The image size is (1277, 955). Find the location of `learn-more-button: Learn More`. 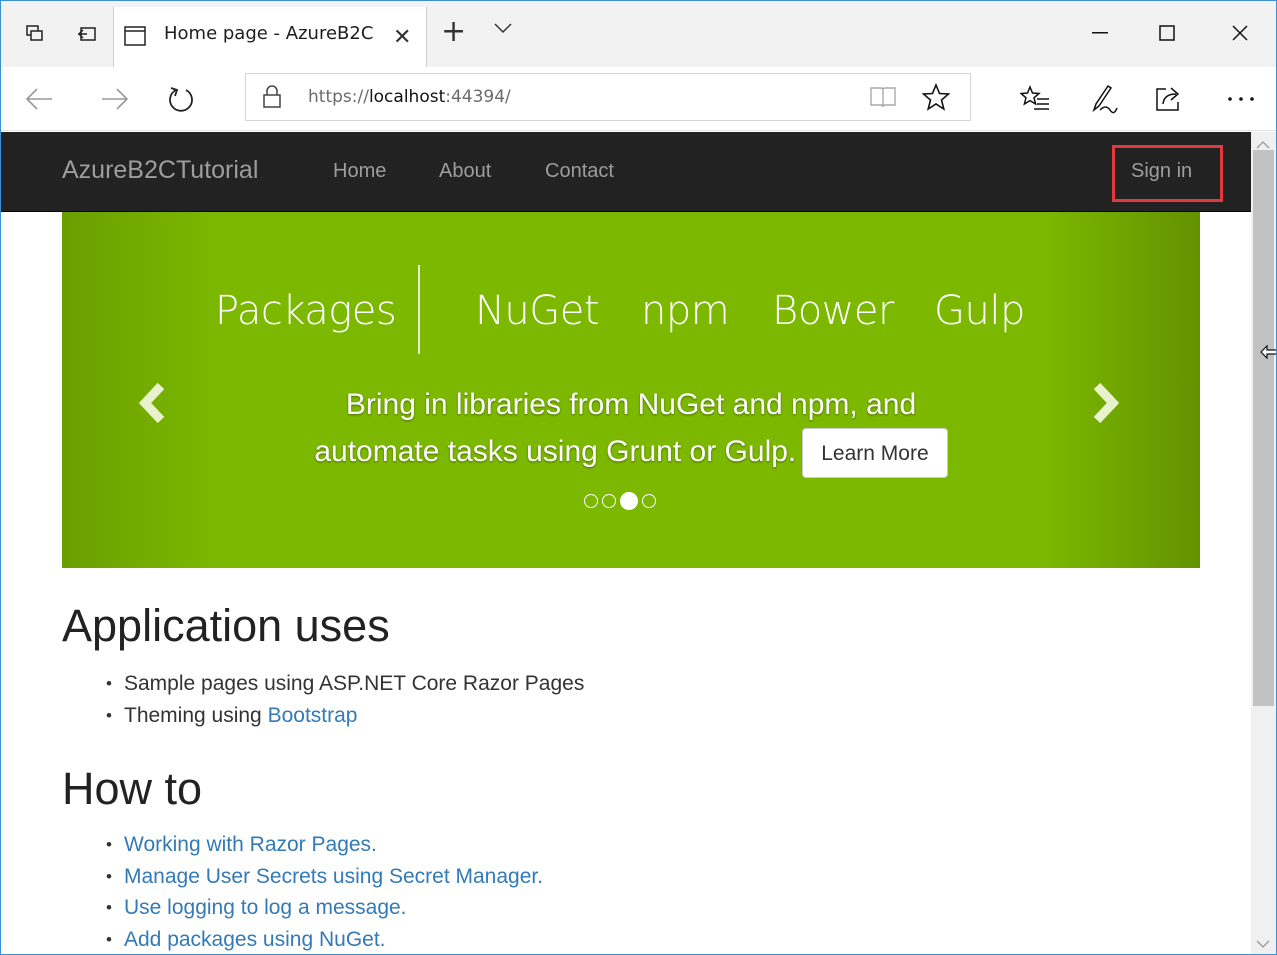

learn-more-button: Learn More is located at coordinates (875, 453).